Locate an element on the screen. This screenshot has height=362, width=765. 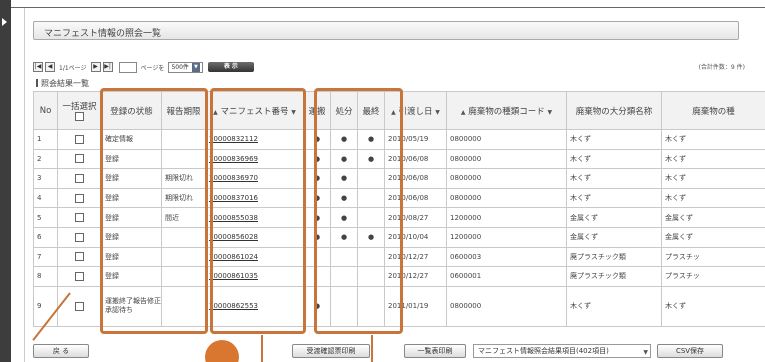
manifest-column-highlight is located at coordinates (258, 211).